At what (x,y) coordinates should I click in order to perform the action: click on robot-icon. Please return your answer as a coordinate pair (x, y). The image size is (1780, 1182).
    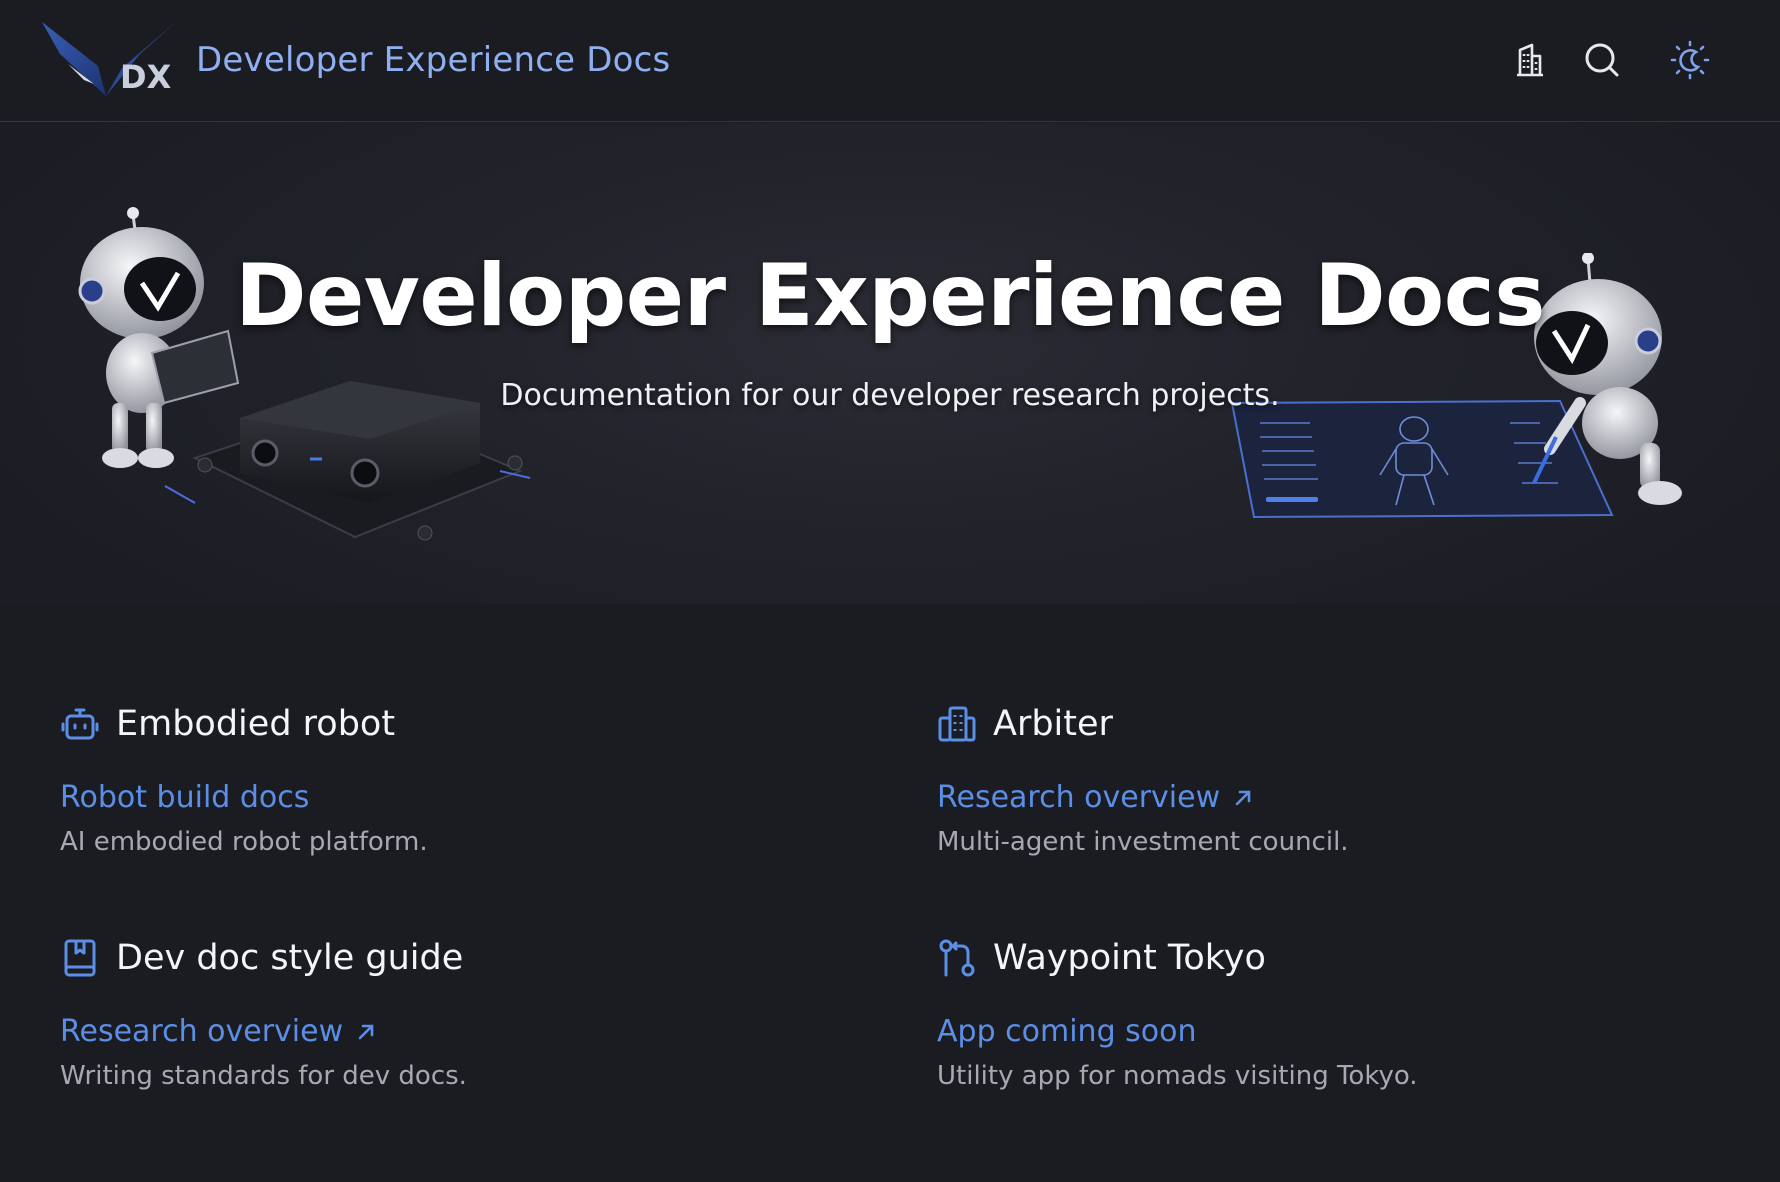
    Looking at the image, I should click on (80, 724).